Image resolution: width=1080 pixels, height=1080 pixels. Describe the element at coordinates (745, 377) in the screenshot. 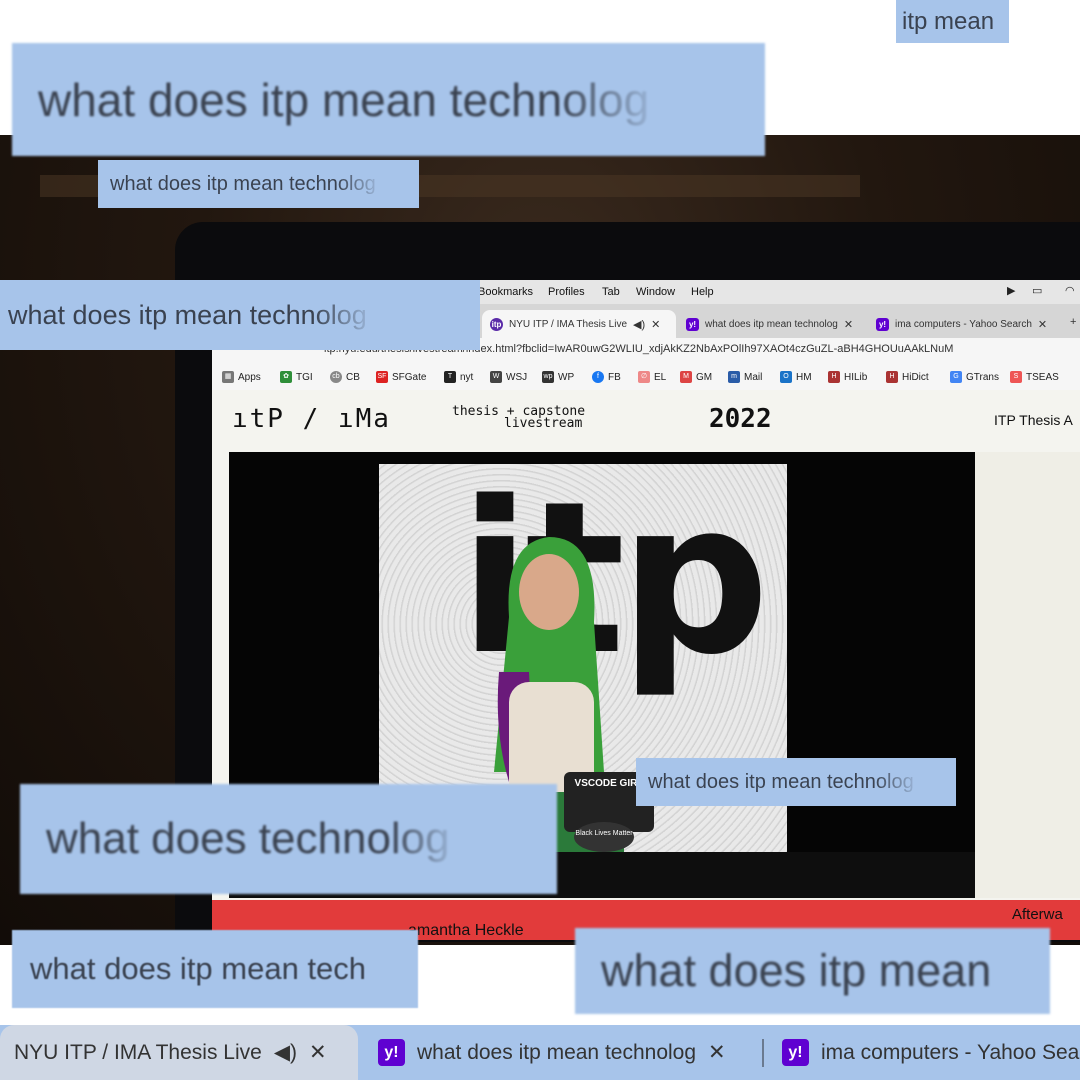

I see `bookmark-mail: m Mail` at that location.